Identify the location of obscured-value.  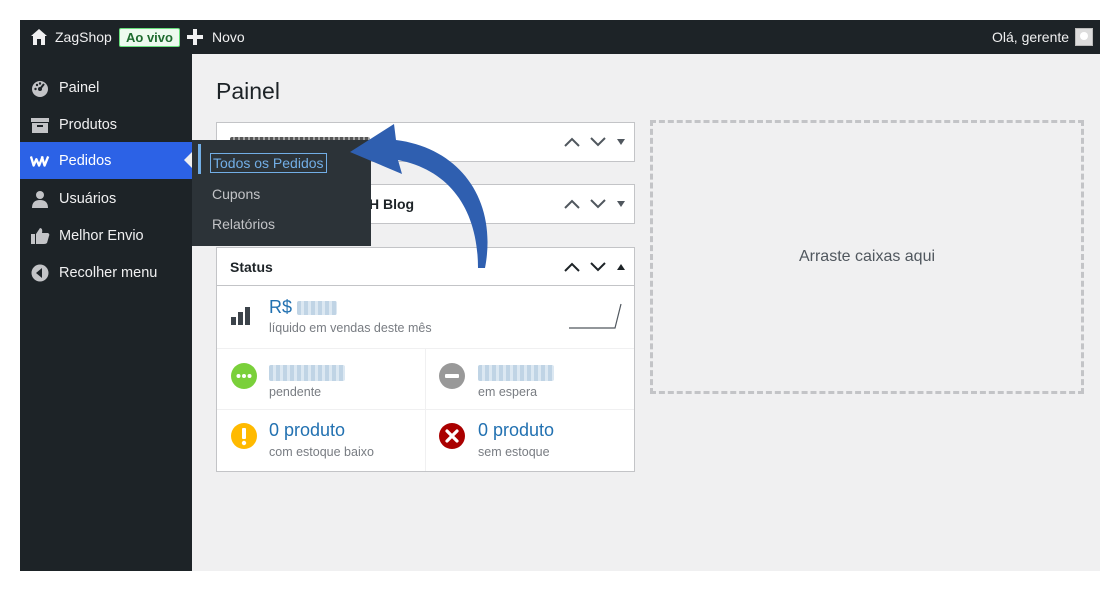
(317, 308).